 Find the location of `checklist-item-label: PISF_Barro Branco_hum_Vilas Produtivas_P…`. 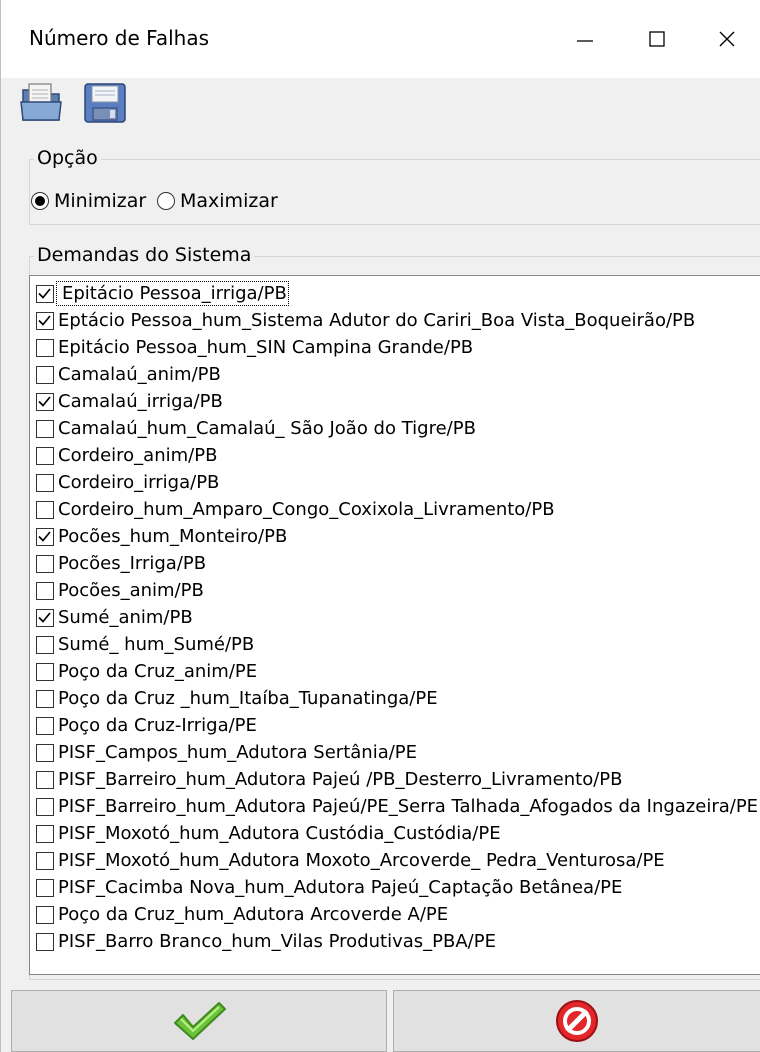

checklist-item-label: PISF_Barro Branco_hum_Vilas Produtivas_P… is located at coordinates (277, 941).